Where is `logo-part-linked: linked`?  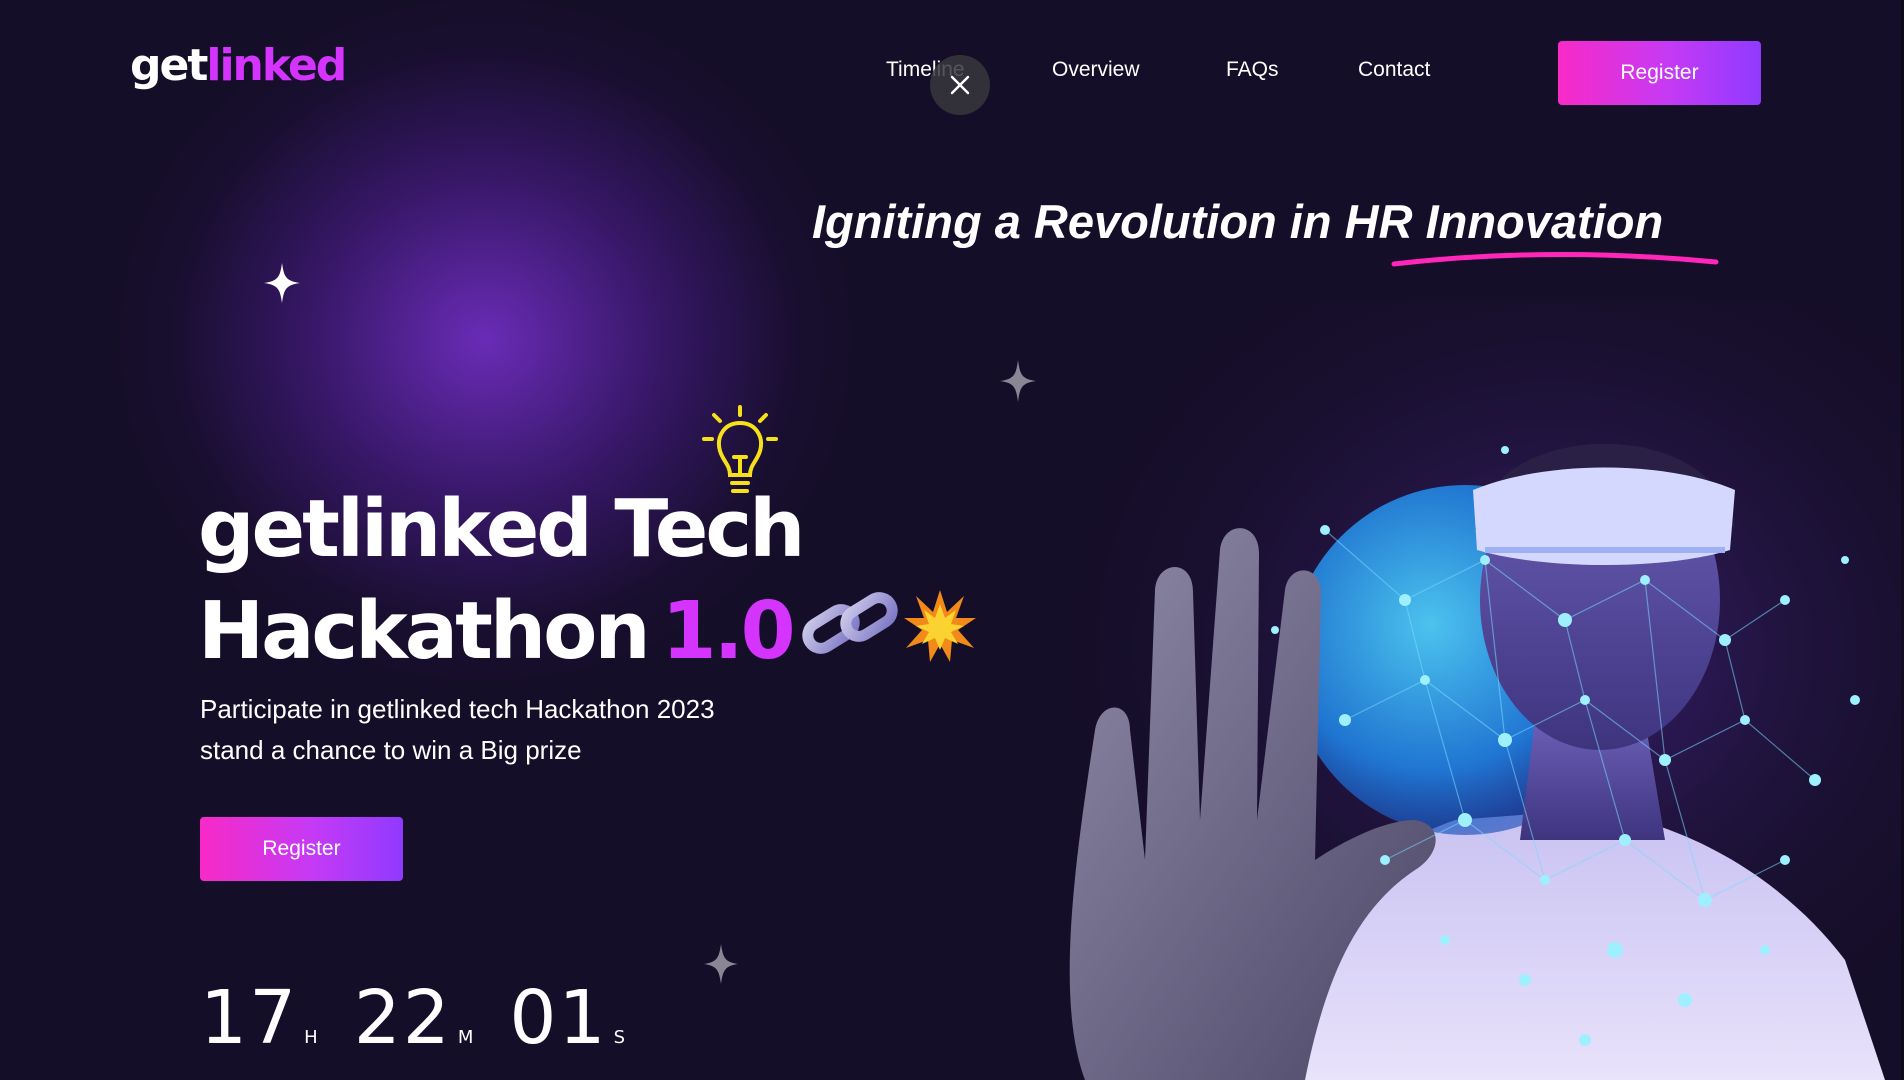 logo-part-linked: linked is located at coordinates (276, 65).